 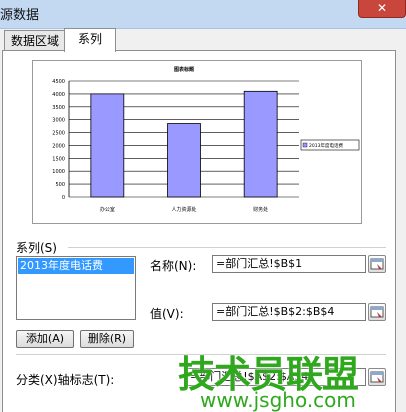 I want to click on y-tick-label: 4000, so click(x=58, y=95).